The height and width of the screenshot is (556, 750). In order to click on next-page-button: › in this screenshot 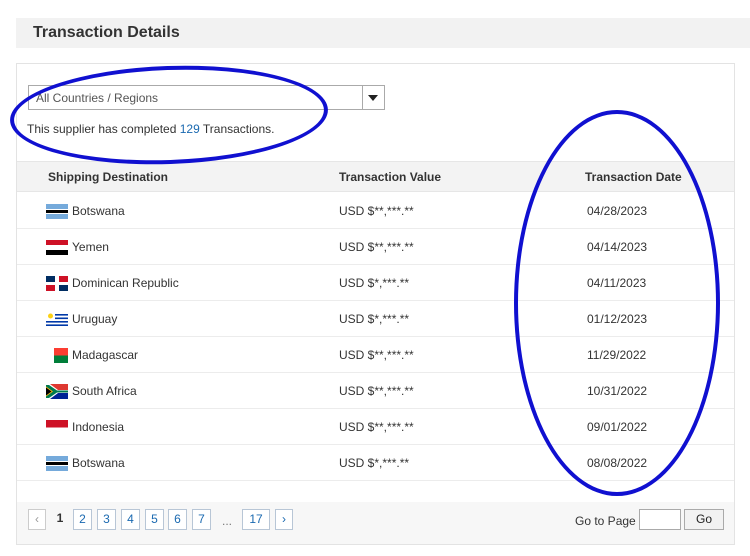, I will do `click(284, 519)`.